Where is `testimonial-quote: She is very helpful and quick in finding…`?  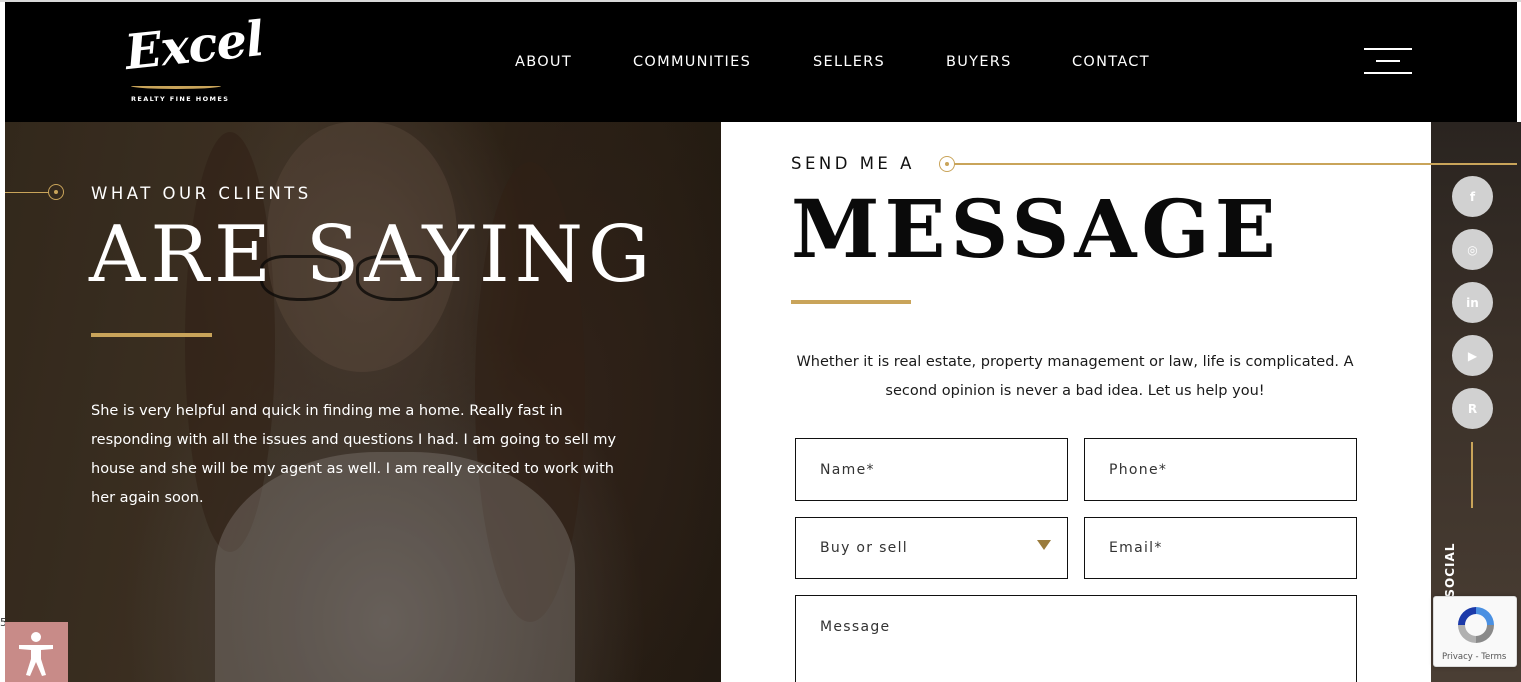 testimonial-quote: She is very helpful and quick in finding… is located at coordinates (354, 454).